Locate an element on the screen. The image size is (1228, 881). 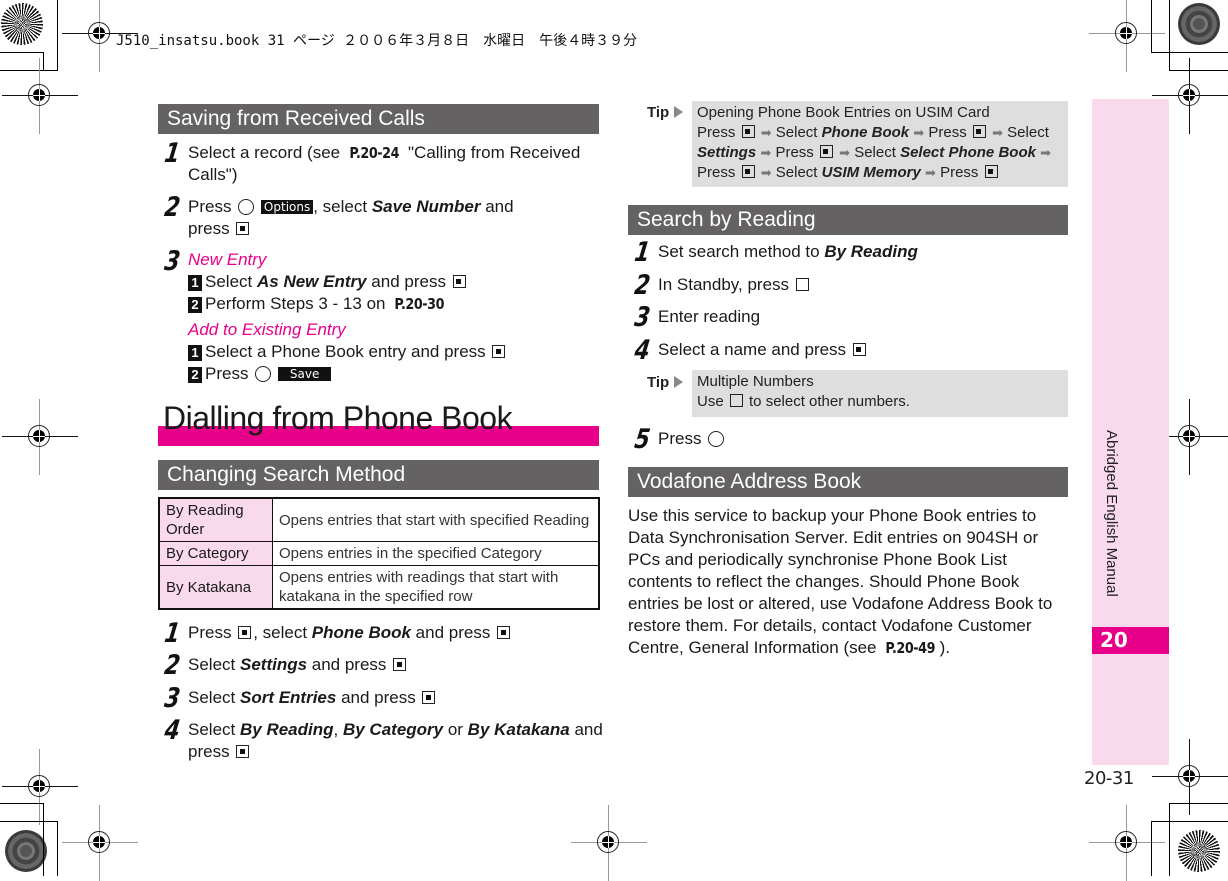
tip-title: Multiple Numbers is located at coordinates (755, 381).